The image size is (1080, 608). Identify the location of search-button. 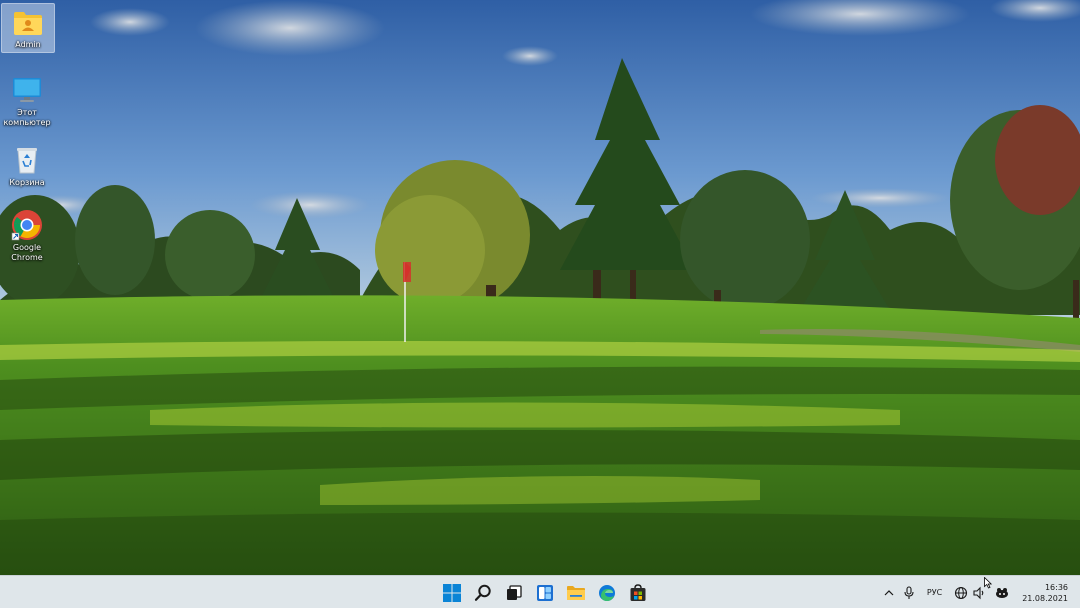
(482, 592).